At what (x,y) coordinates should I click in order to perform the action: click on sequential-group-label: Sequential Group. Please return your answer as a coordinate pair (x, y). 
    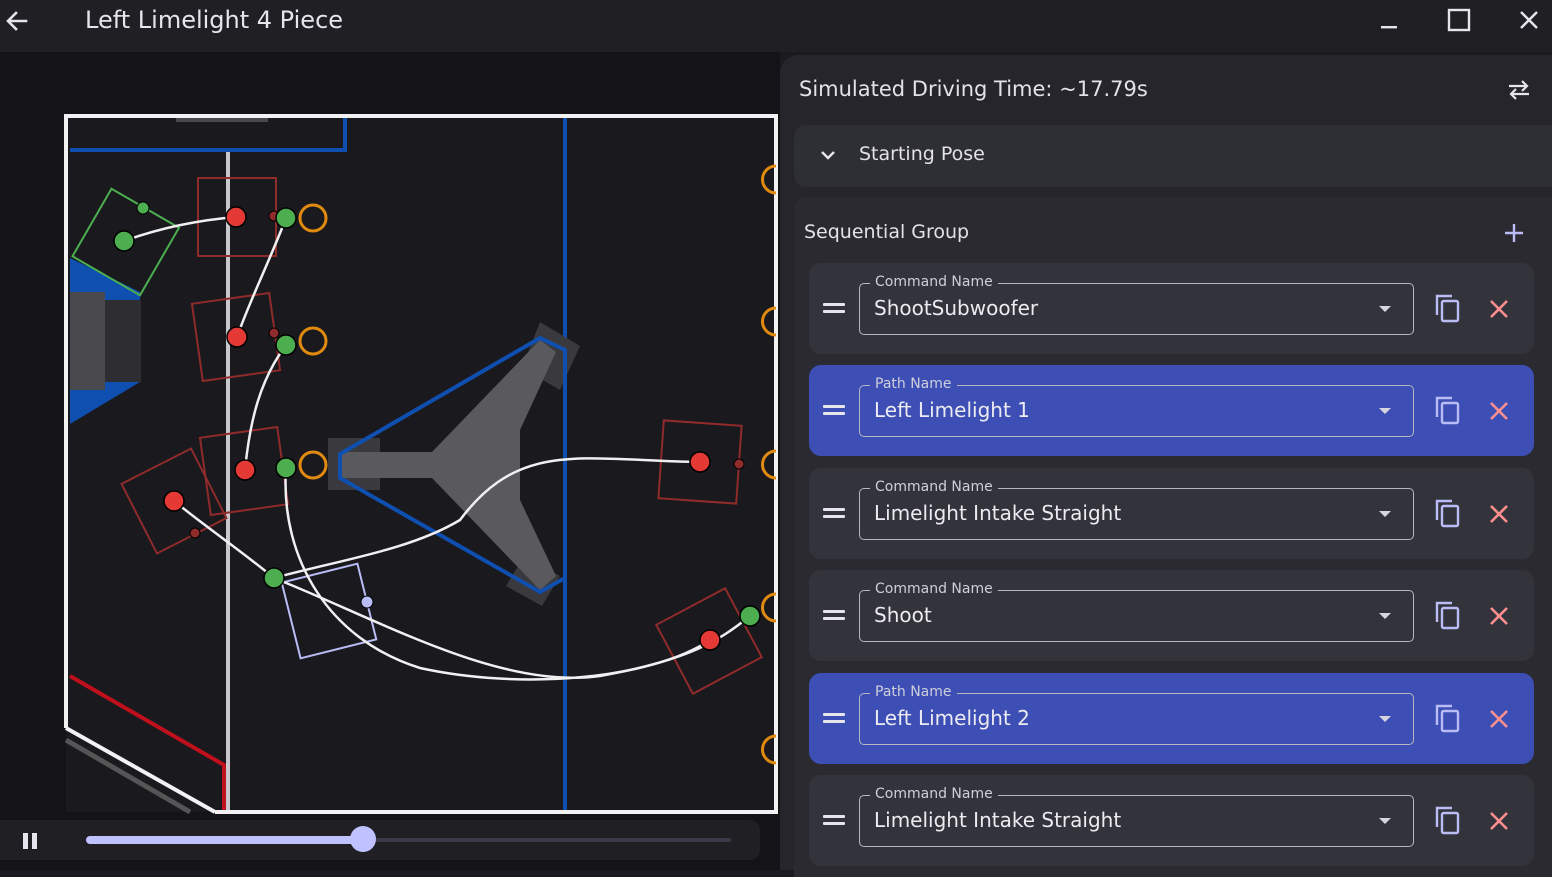
    Looking at the image, I should click on (887, 232).